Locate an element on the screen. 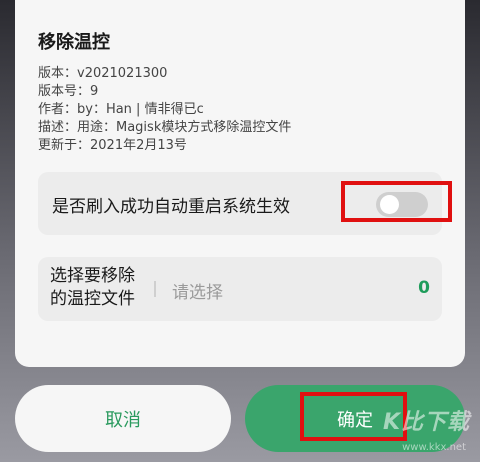 This screenshot has height=462, width=480. selected-count: 0 is located at coordinates (424, 288).